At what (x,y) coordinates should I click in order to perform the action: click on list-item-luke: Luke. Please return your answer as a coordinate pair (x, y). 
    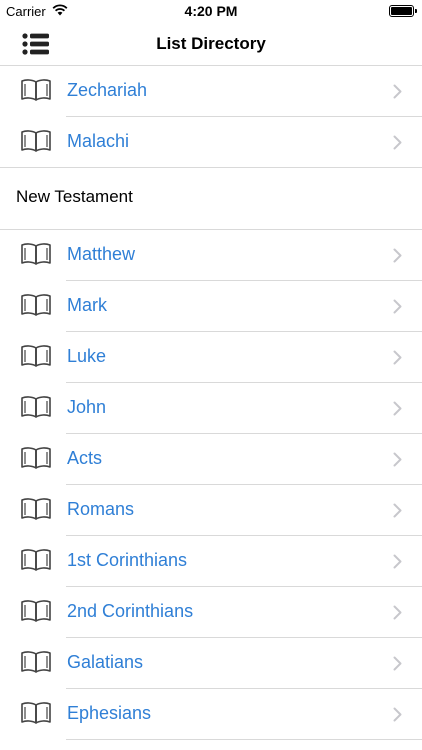
    Looking at the image, I should click on (211, 357).